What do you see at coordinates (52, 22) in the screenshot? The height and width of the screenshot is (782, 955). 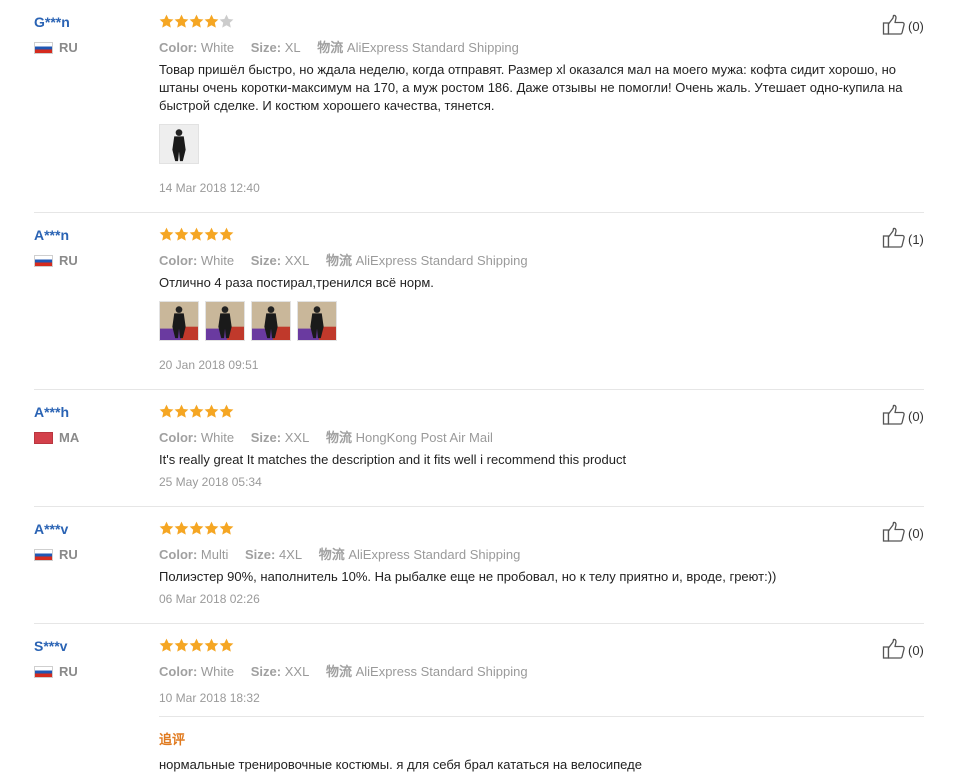 I see `reviewer-name: G***n` at bounding box center [52, 22].